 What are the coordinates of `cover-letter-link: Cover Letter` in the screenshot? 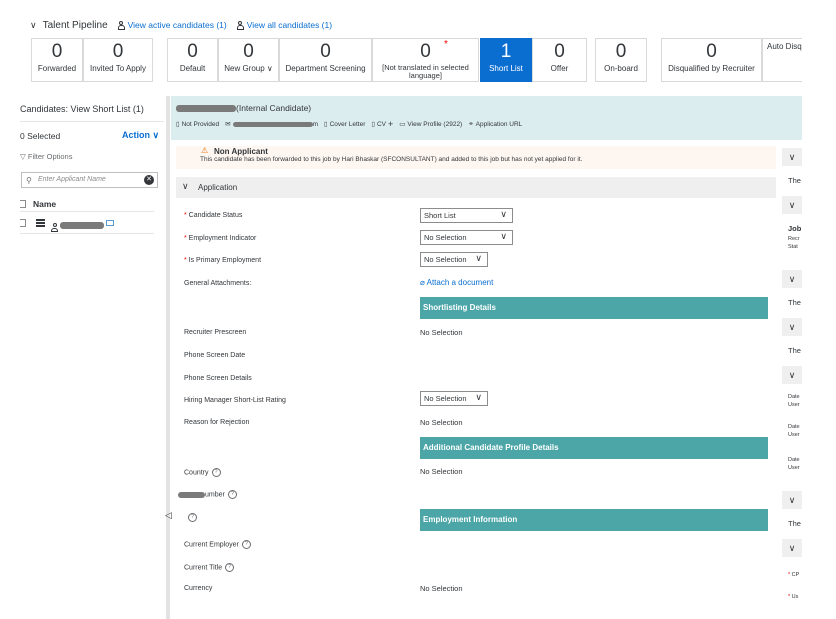 It's located at (348, 124).